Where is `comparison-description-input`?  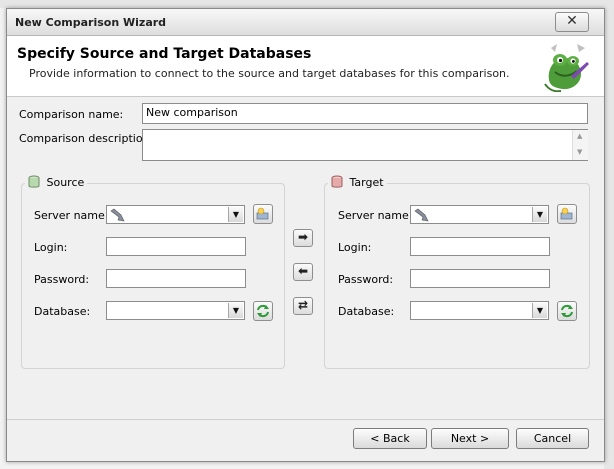 comparison-description-input is located at coordinates (365, 145).